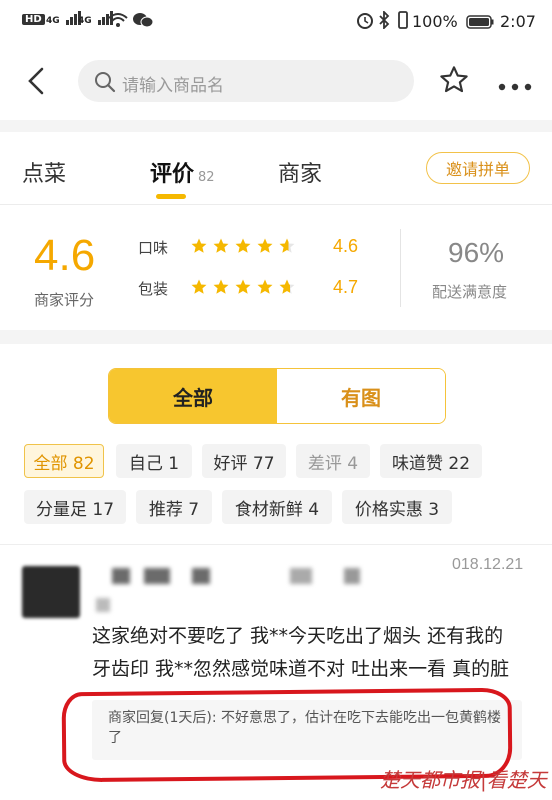 This screenshot has width=552, height=800. What do you see at coordinates (143, 22) in the screenshot?
I see `wechat-icon` at bounding box center [143, 22].